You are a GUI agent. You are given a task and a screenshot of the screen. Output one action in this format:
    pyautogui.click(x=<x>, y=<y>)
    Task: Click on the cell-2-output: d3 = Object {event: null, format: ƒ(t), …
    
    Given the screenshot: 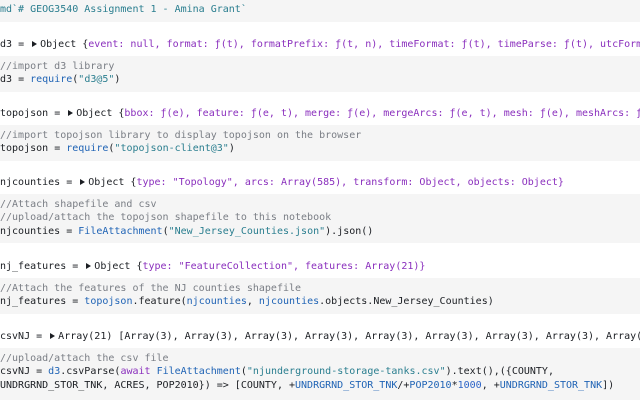 What is the action you would take?
    pyautogui.click(x=320, y=44)
    